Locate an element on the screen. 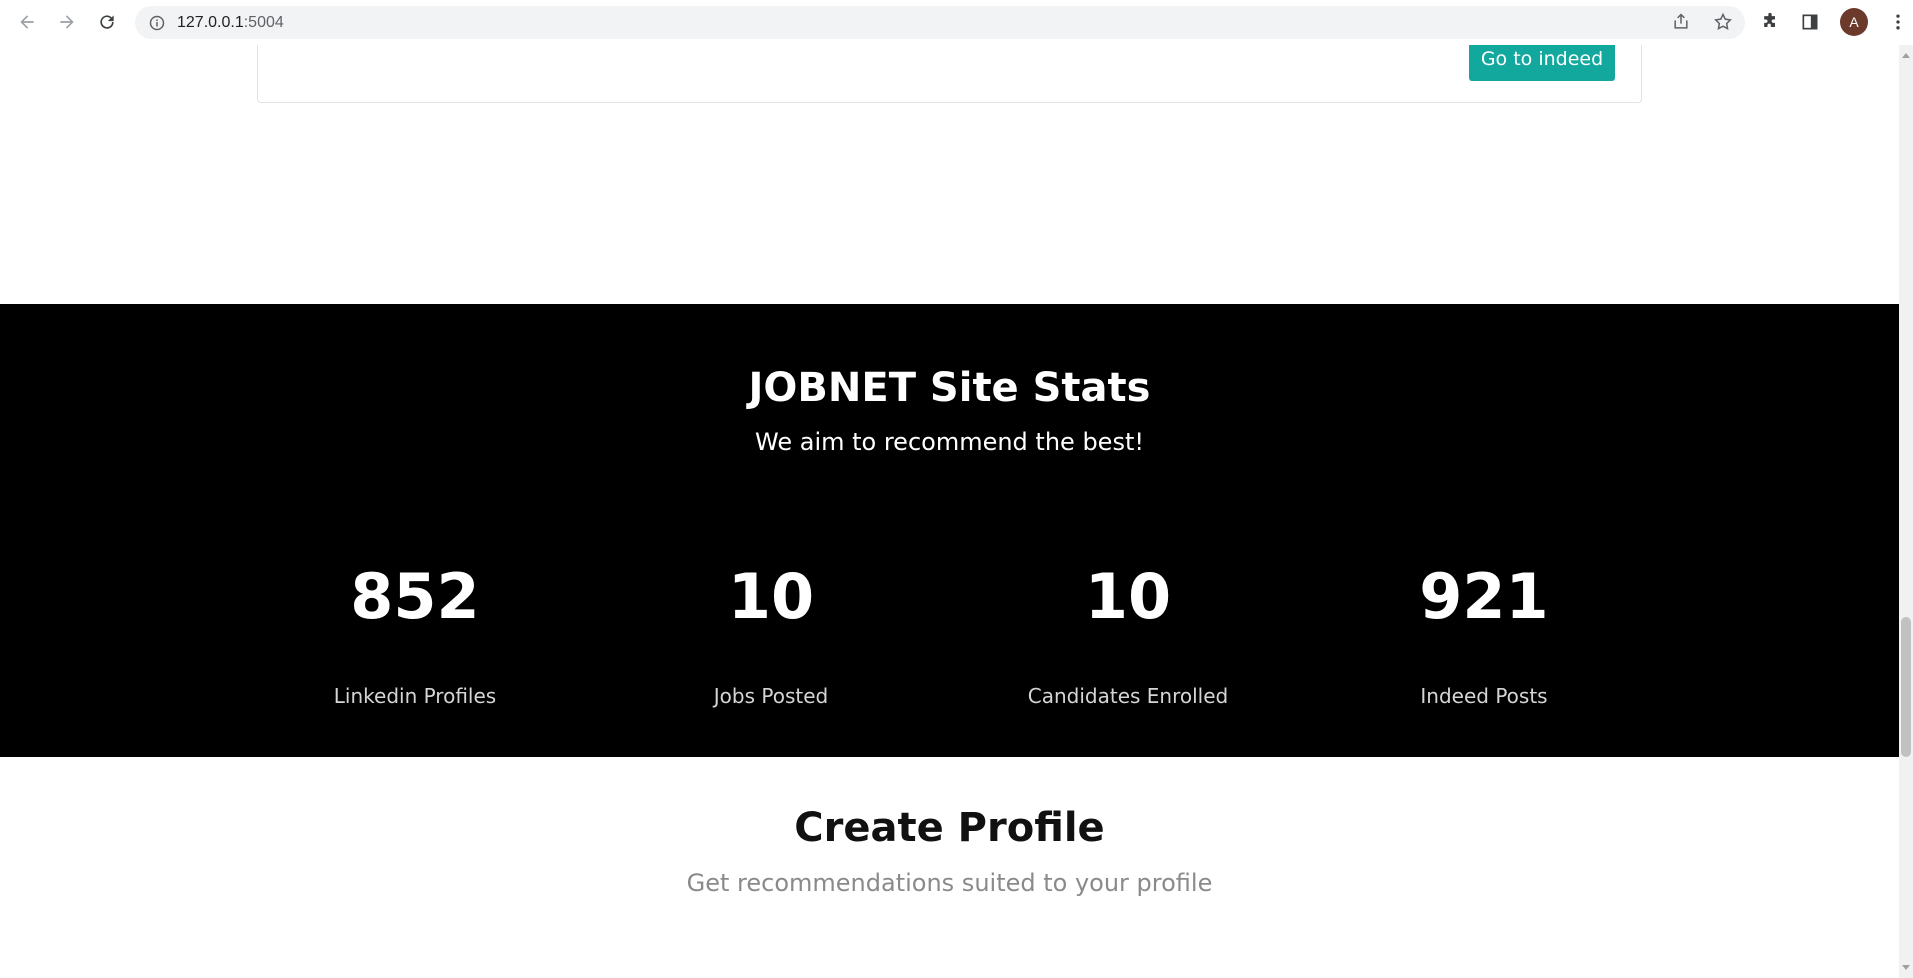 The width and height of the screenshot is (1913, 978). site-info-icon is located at coordinates (157, 23).